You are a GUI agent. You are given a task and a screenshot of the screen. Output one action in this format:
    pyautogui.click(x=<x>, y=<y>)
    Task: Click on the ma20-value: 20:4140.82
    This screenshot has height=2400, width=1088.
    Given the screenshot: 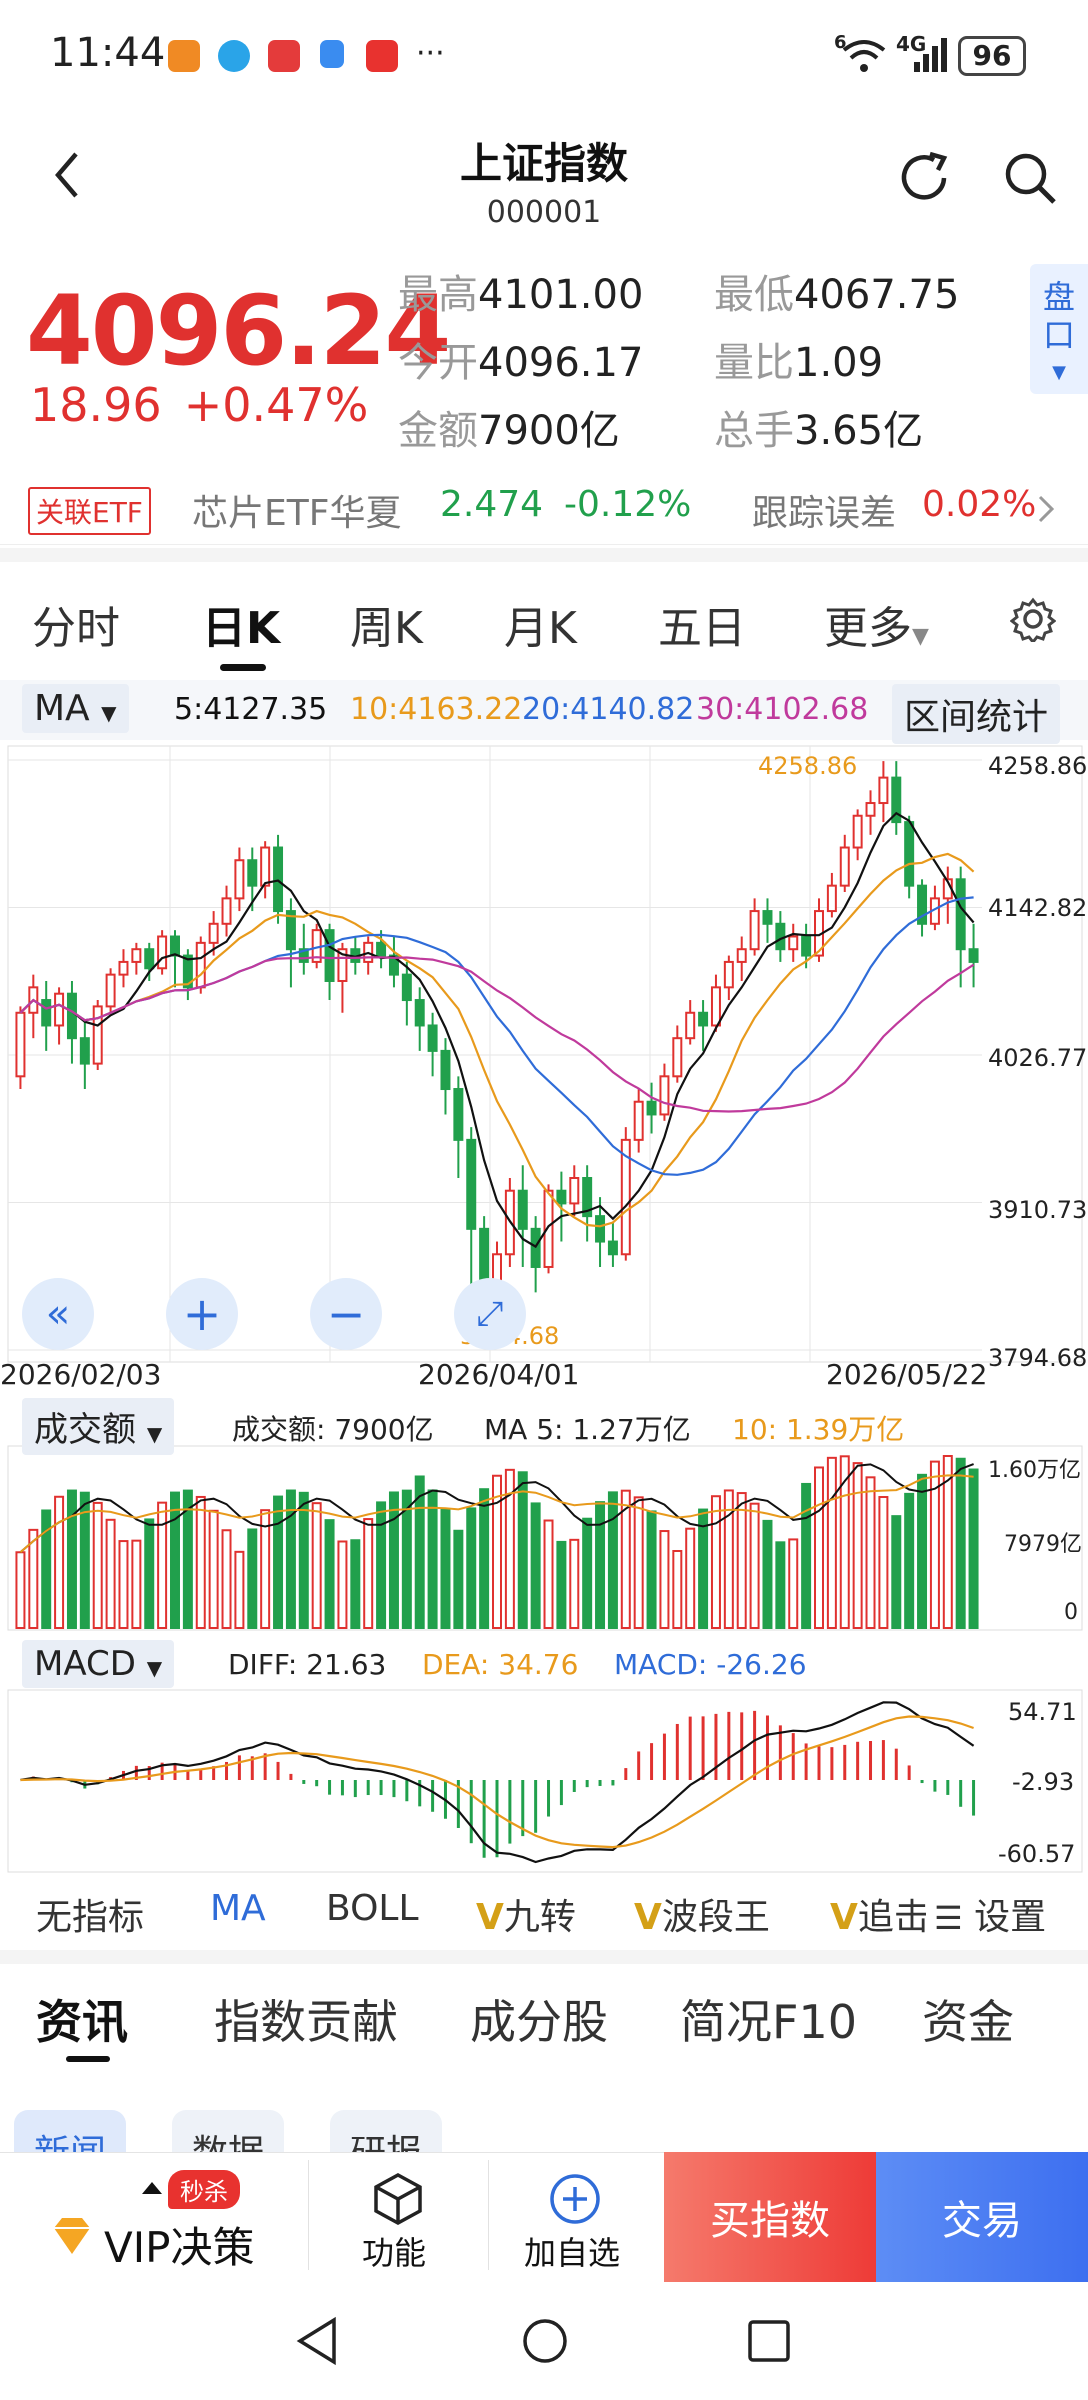 What is the action you would take?
    pyautogui.click(x=608, y=709)
    